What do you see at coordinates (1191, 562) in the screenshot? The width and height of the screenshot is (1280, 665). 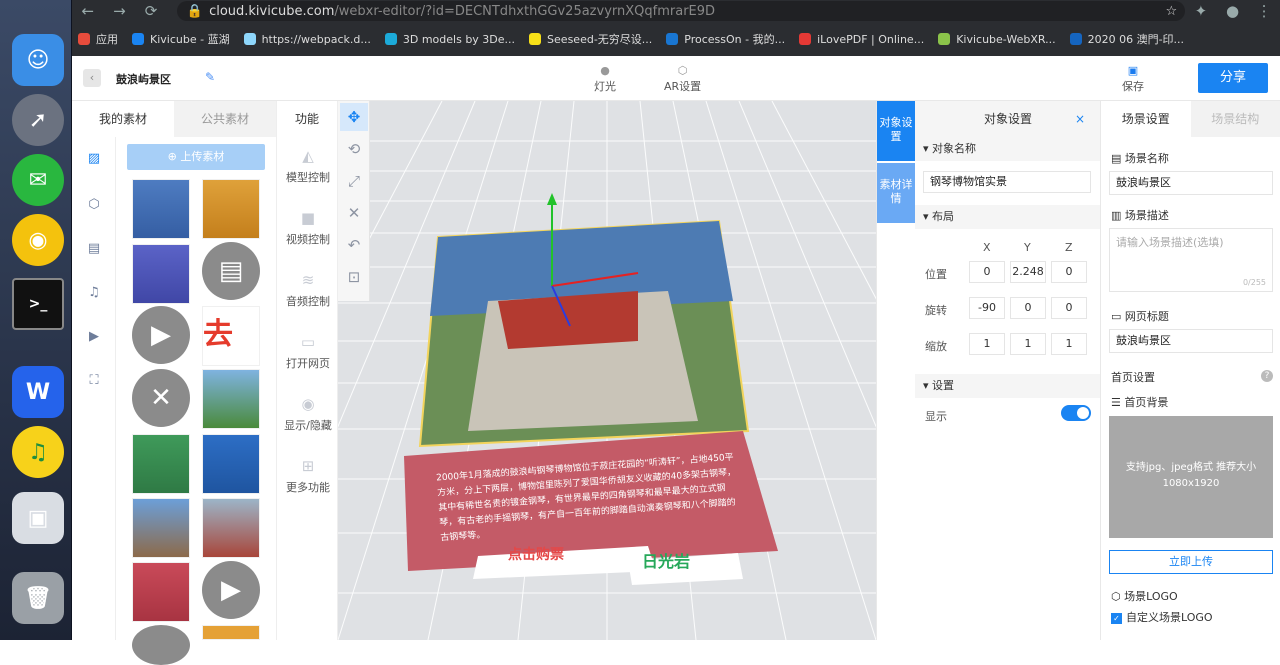 I see `upload-now-button: 立即上传` at bounding box center [1191, 562].